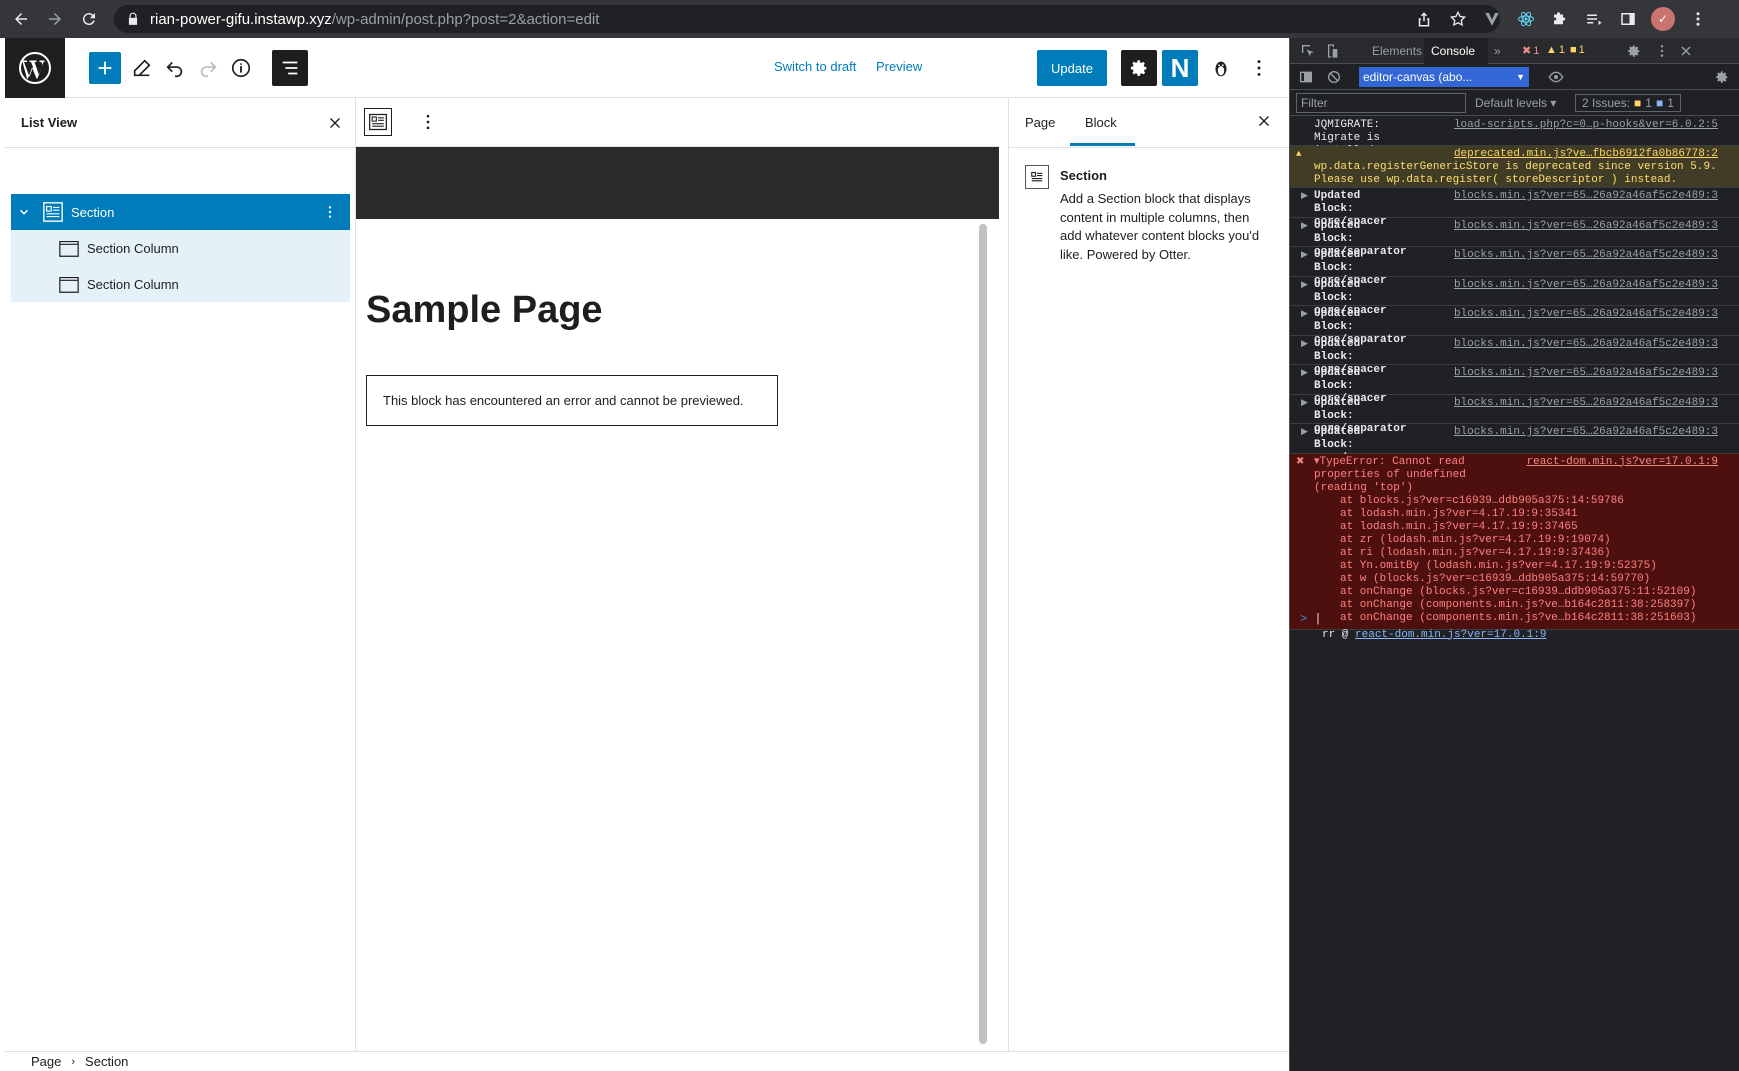 The height and width of the screenshot is (1071, 1739). What do you see at coordinates (1040, 122) in the screenshot?
I see `tab-page: Page` at bounding box center [1040, 122].